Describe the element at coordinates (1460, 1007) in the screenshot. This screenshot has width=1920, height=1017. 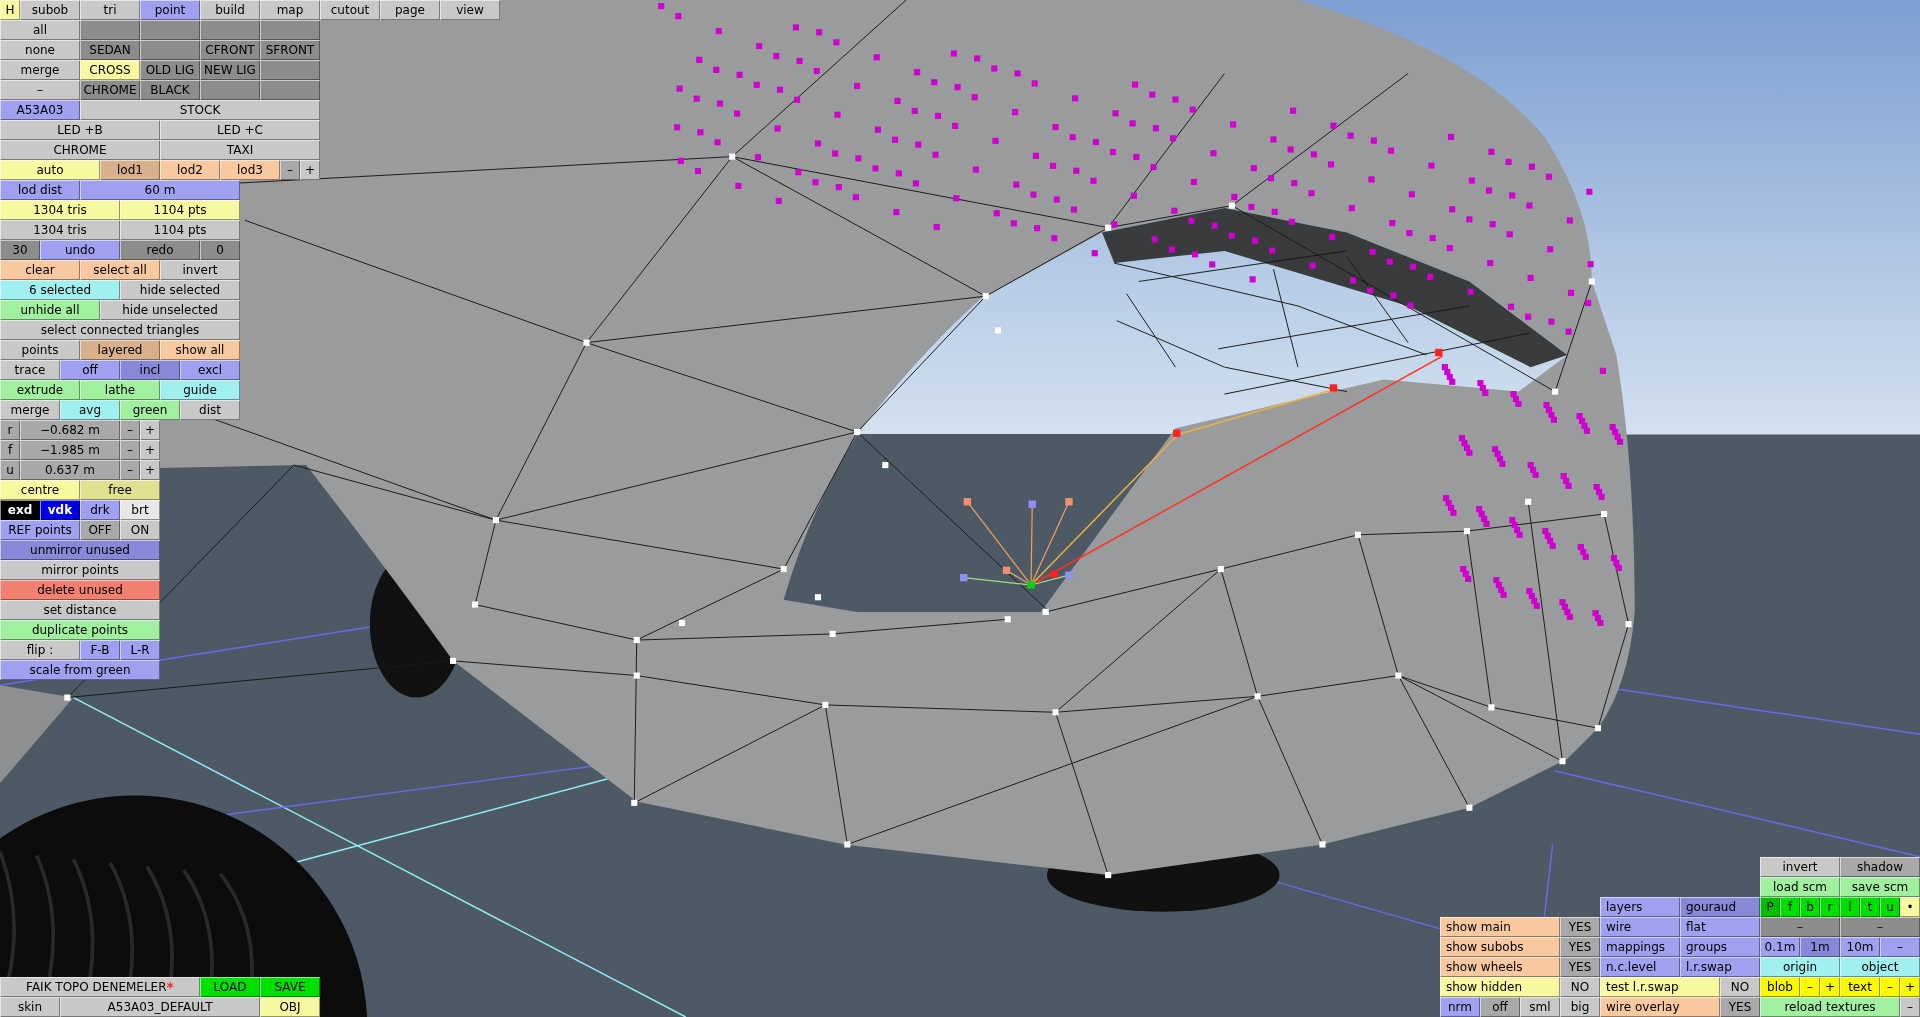
I see `panel-button: nrm` at that location.